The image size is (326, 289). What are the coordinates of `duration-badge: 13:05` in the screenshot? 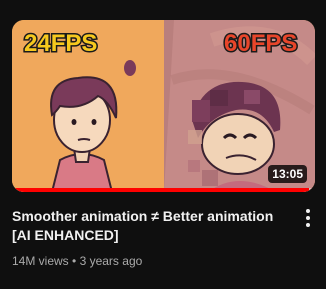 It's located at (287, 174).